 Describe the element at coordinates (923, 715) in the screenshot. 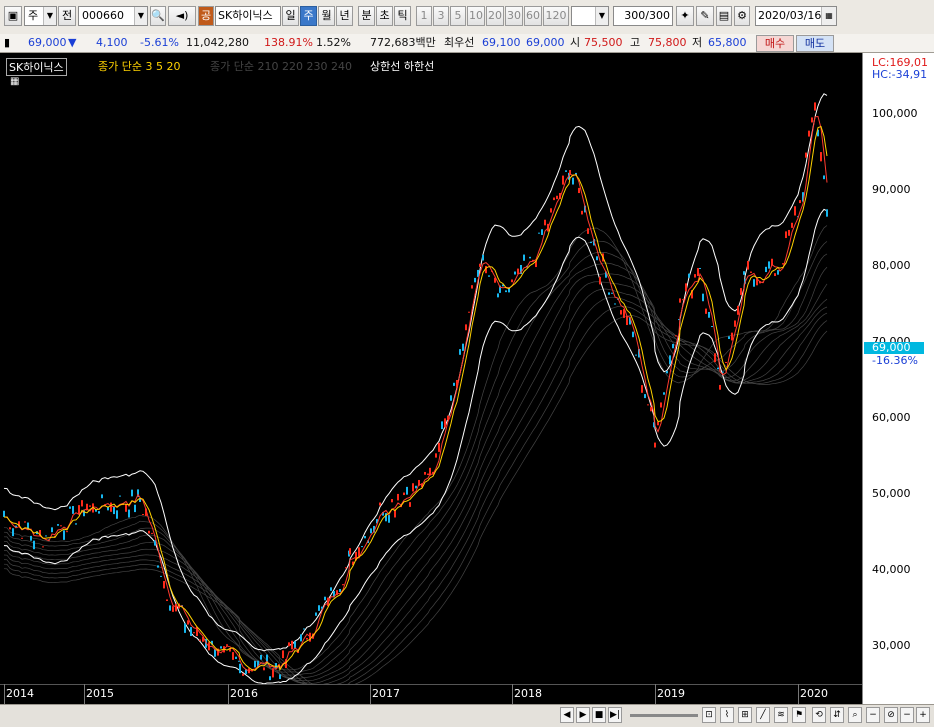

I see `zoom-in-button: +` at that location.